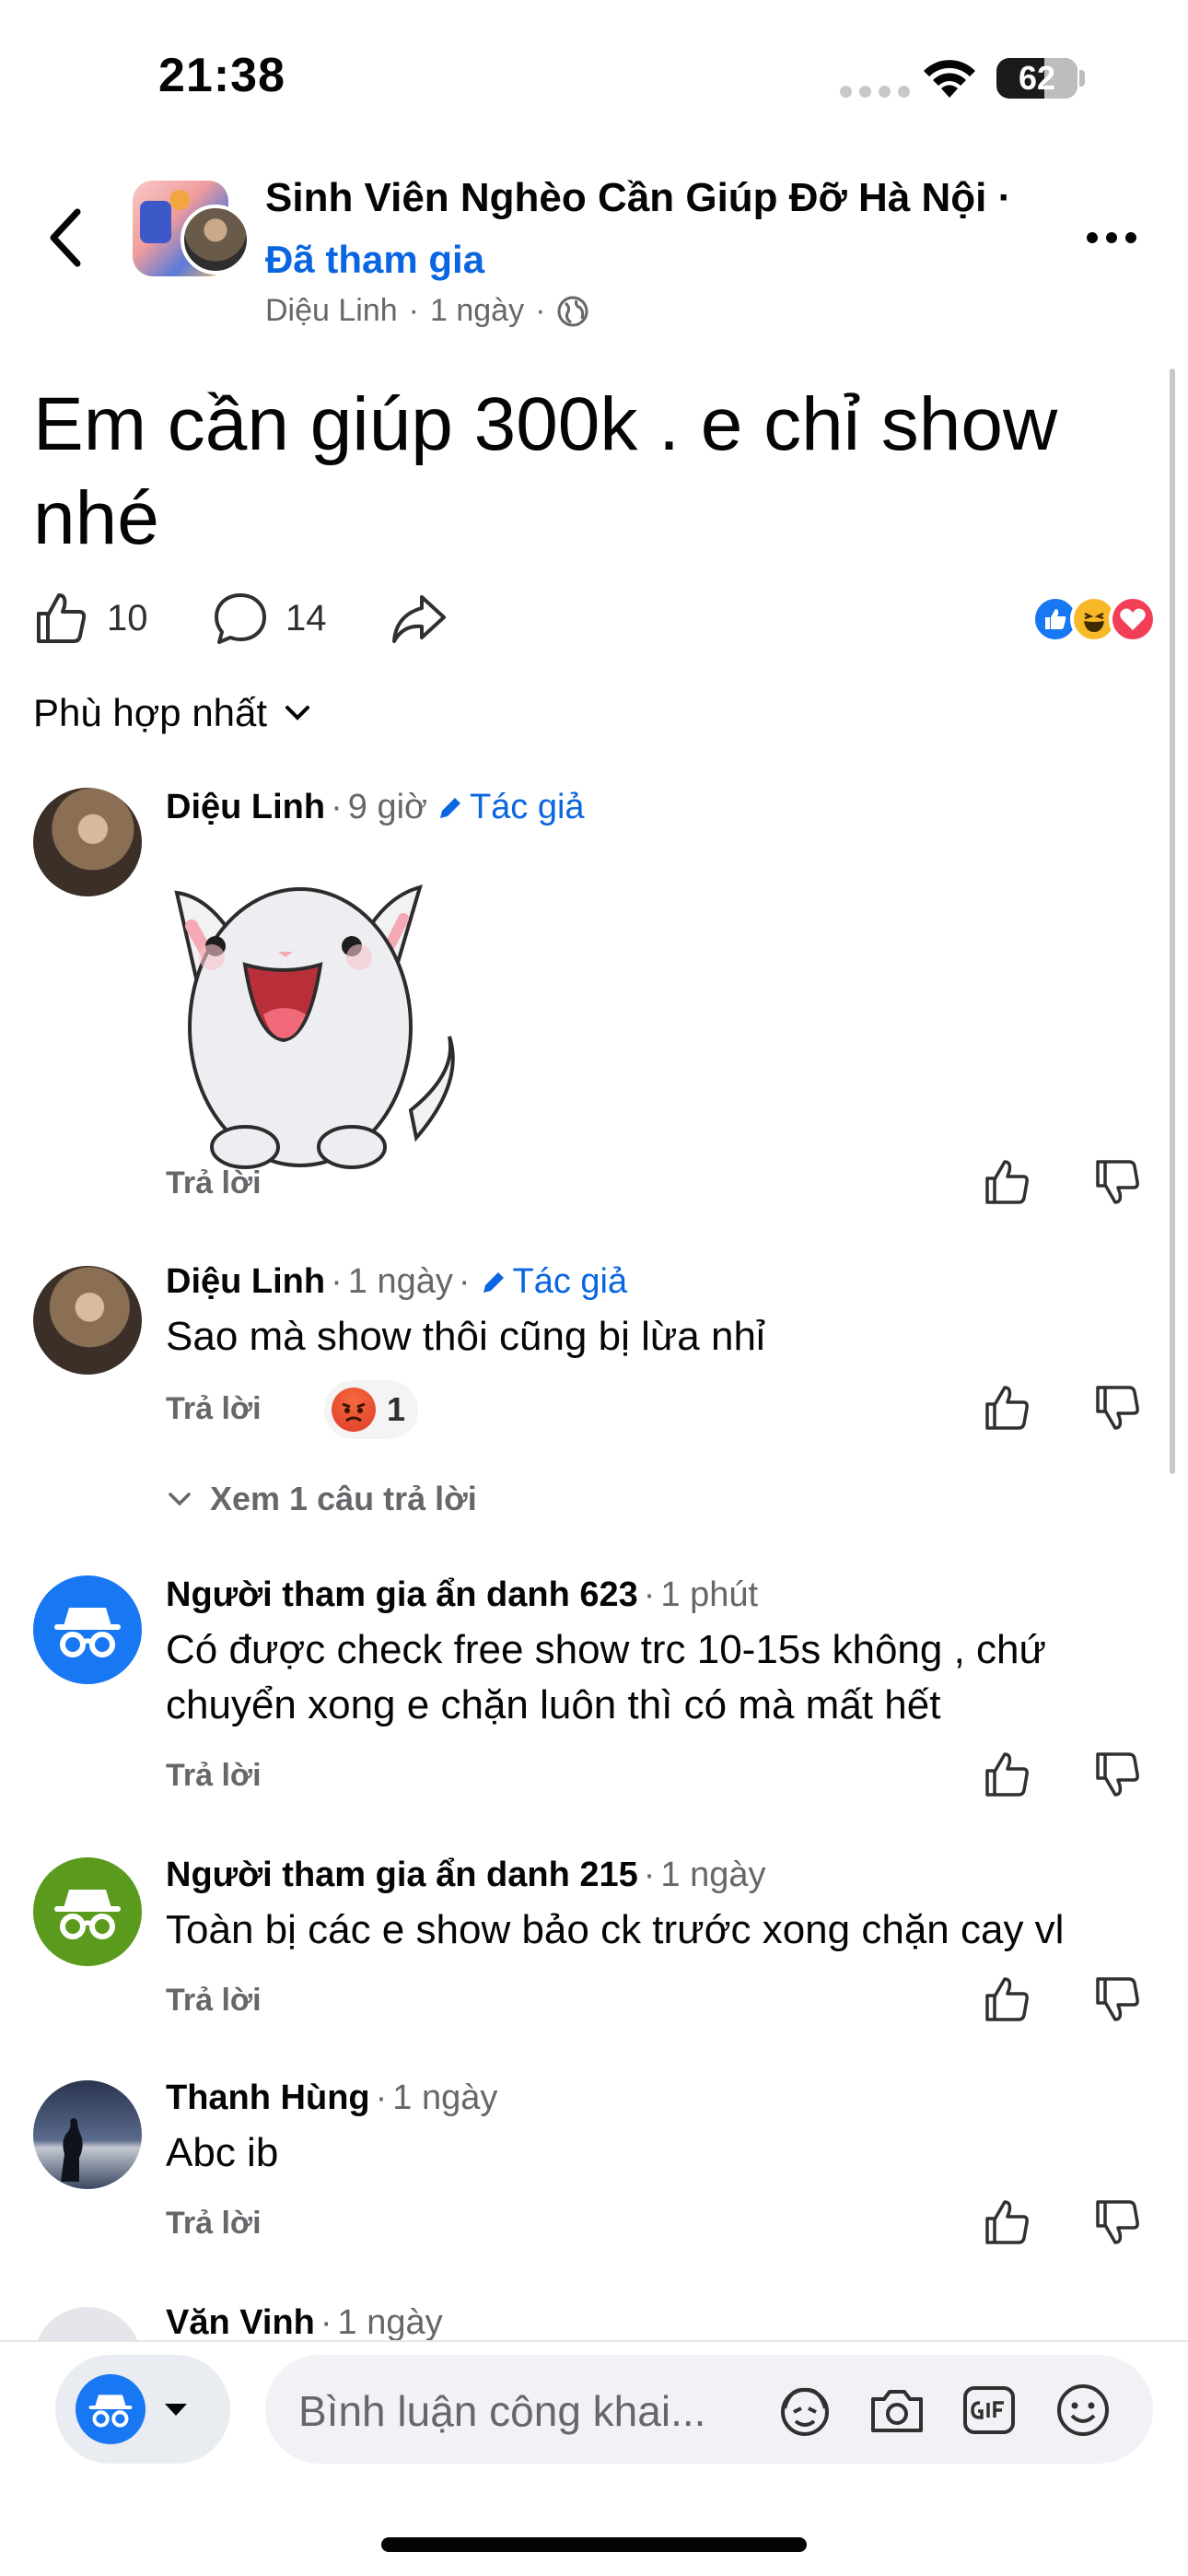 Image resolution: width=1188 pixels, height=2576 pixels. What do you see at coordinates (402, 1595) in the screenshot?
I see `commenter-name: Người tham gia ẩn danh 623` at bounding box center [402, 1595].